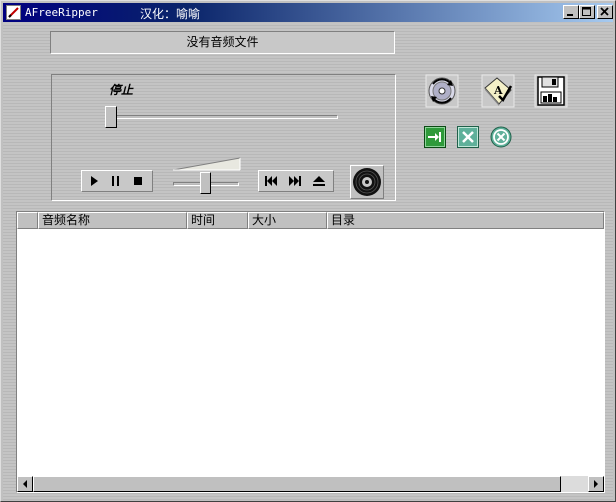 This screenshot has height=502, width=616. What do you see at coordinates (207, 164) in the screenshot?
I see `volume-level-wedge` at bounding box center [207, 164].